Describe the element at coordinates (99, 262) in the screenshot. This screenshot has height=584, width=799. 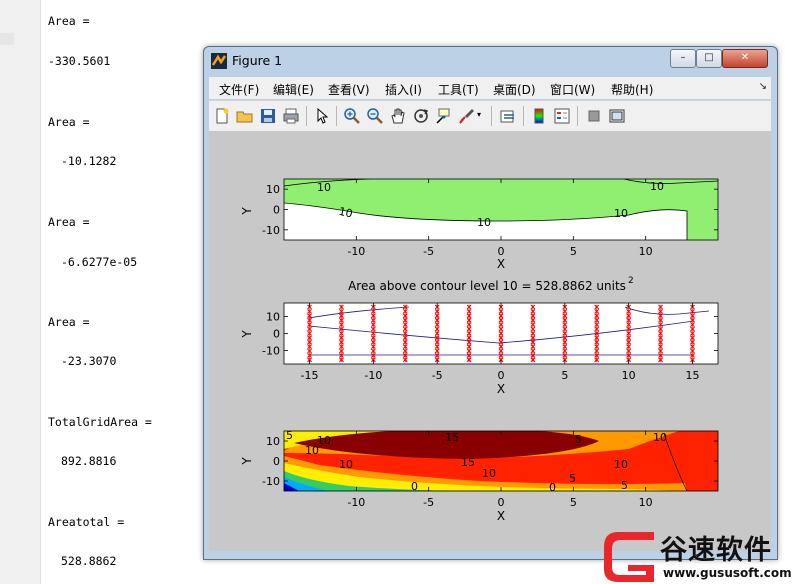
I see `output-value: -6.6277e-05` at that location.